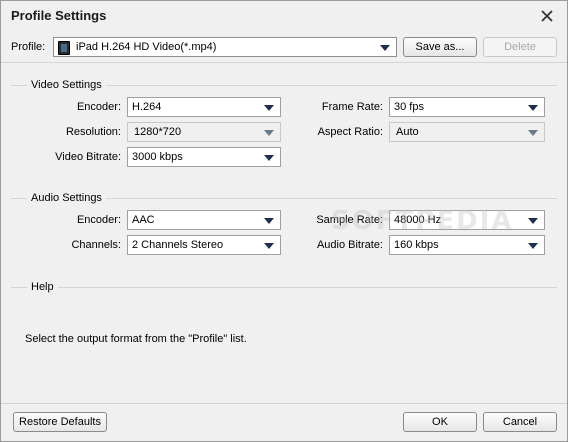 This screenshot has width=568, height=442. What do you see at coordinates (467, 132) in the screenshot?
I see `aspect-ratio-select: Auto` at bounding box center [467, 132].